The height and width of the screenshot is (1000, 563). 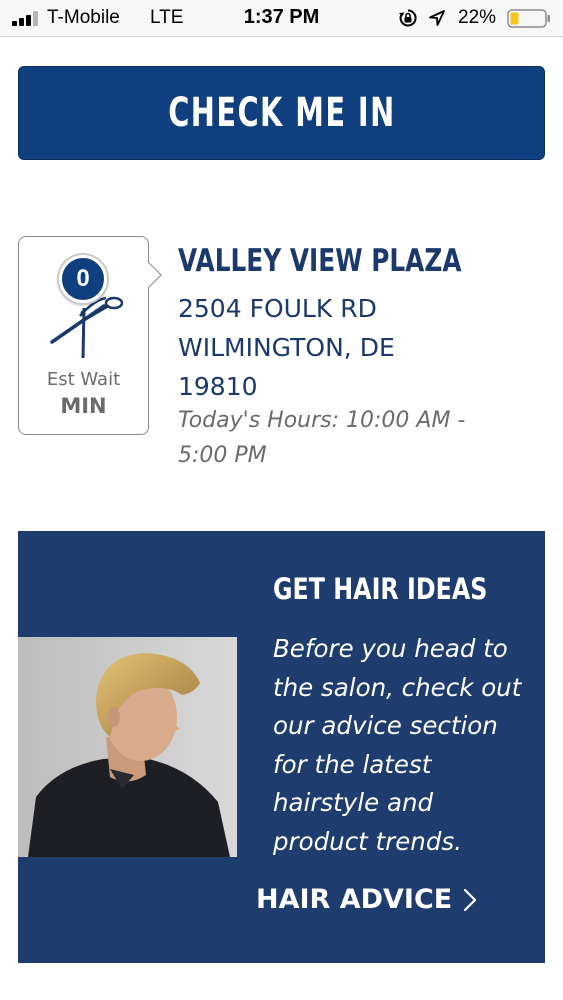 What do you see at coordinates (408, 18) in the screenshot?
I see `rotation-lock-icon` at bounding box center [408, 18].